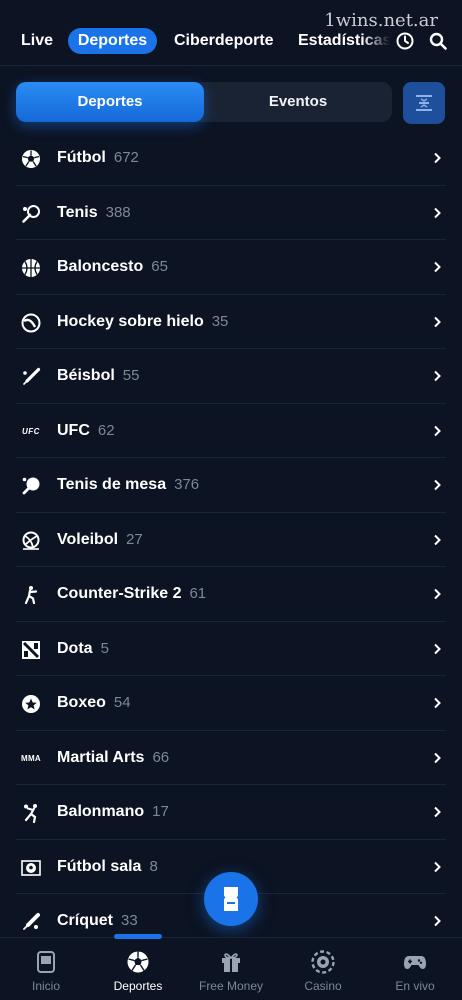 The height and width of the screenshot is (1000, 462). What do you see at coordinates (45, 986) in the screenshot?
I see `nav-label: Inicio` at bounding box center [45, 986].